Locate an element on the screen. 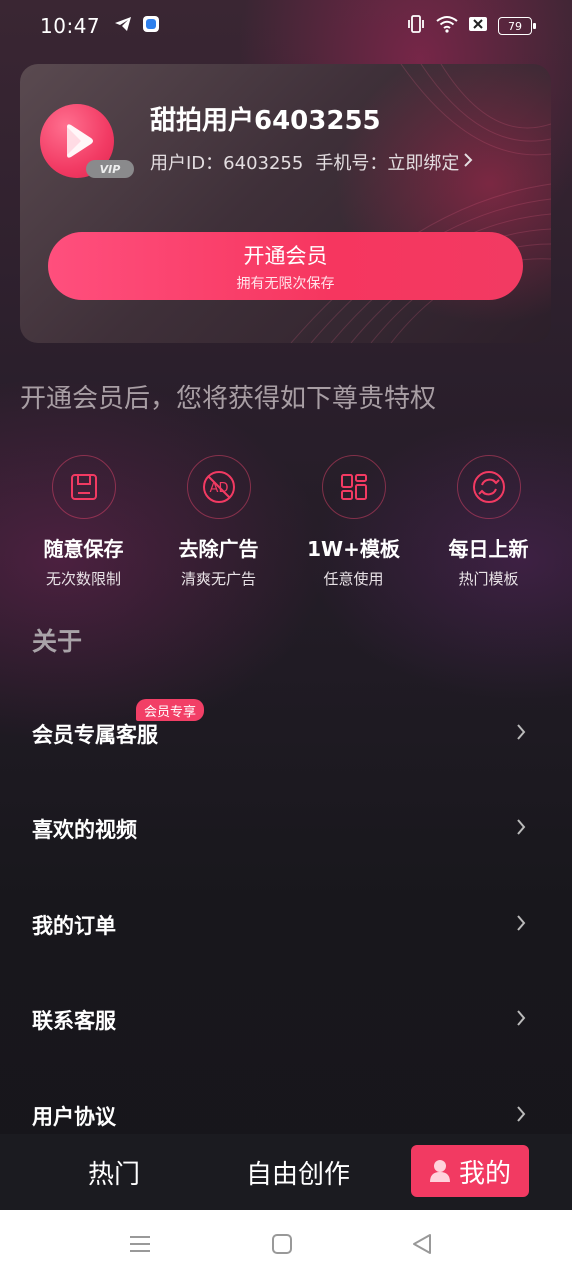 This screenshot has height=1280, width=572. status-time: 10:47 is located at coordinates (70, 26).